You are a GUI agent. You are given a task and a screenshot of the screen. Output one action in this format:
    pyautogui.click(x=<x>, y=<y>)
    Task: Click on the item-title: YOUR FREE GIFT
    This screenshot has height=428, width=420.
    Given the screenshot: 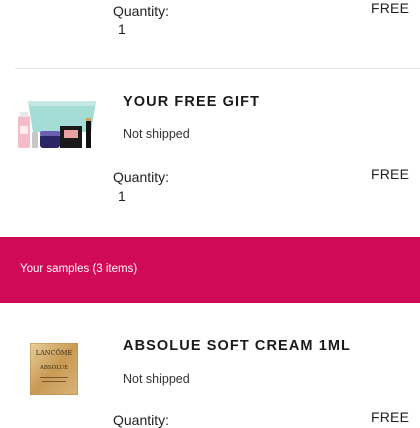 What is the action you would take?
    pyautogui.click(x=192, y=102)
    